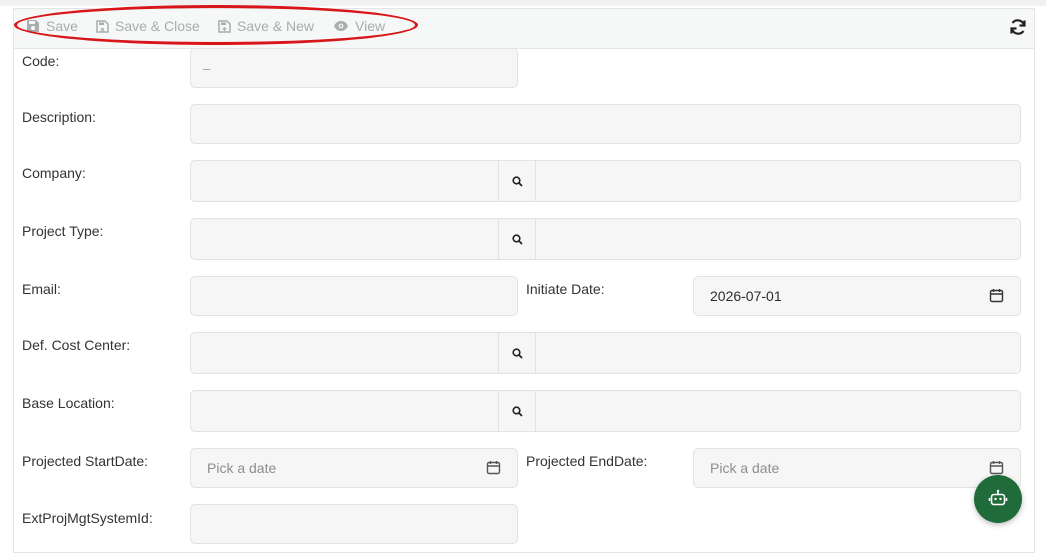  What do you see at coordinates (778, 353) in the screenshot?
I see `cost-center-name-field` at bounding box center [778, 353].